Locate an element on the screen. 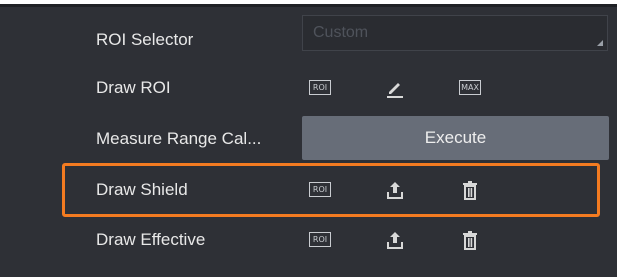 This screenshot has width=617, height=277. draw-effective-roi-button: ROI is located at coordinates (320, 240).